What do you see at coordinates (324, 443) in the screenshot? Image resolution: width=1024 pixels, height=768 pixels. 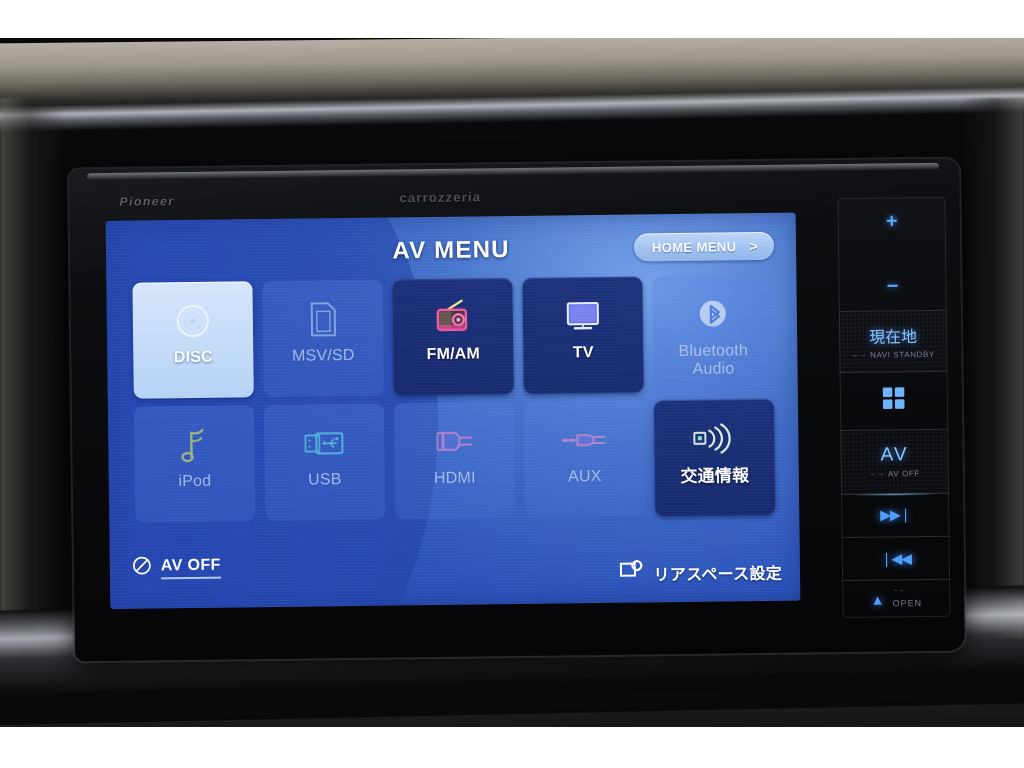 I see `usb-icon` at bounding box center [324, 443].